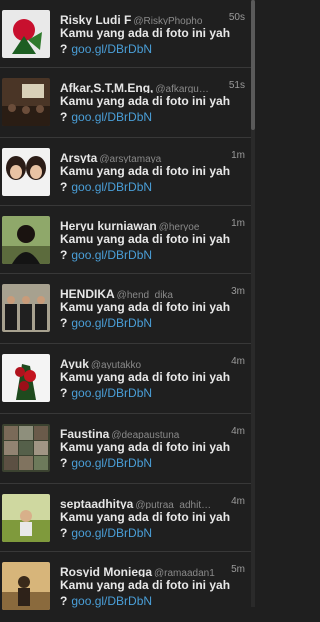  What do you see at coordinates (74, 363) in the screenshot?
I see `author-name: Ayuk` at bounding box center [74, 363].